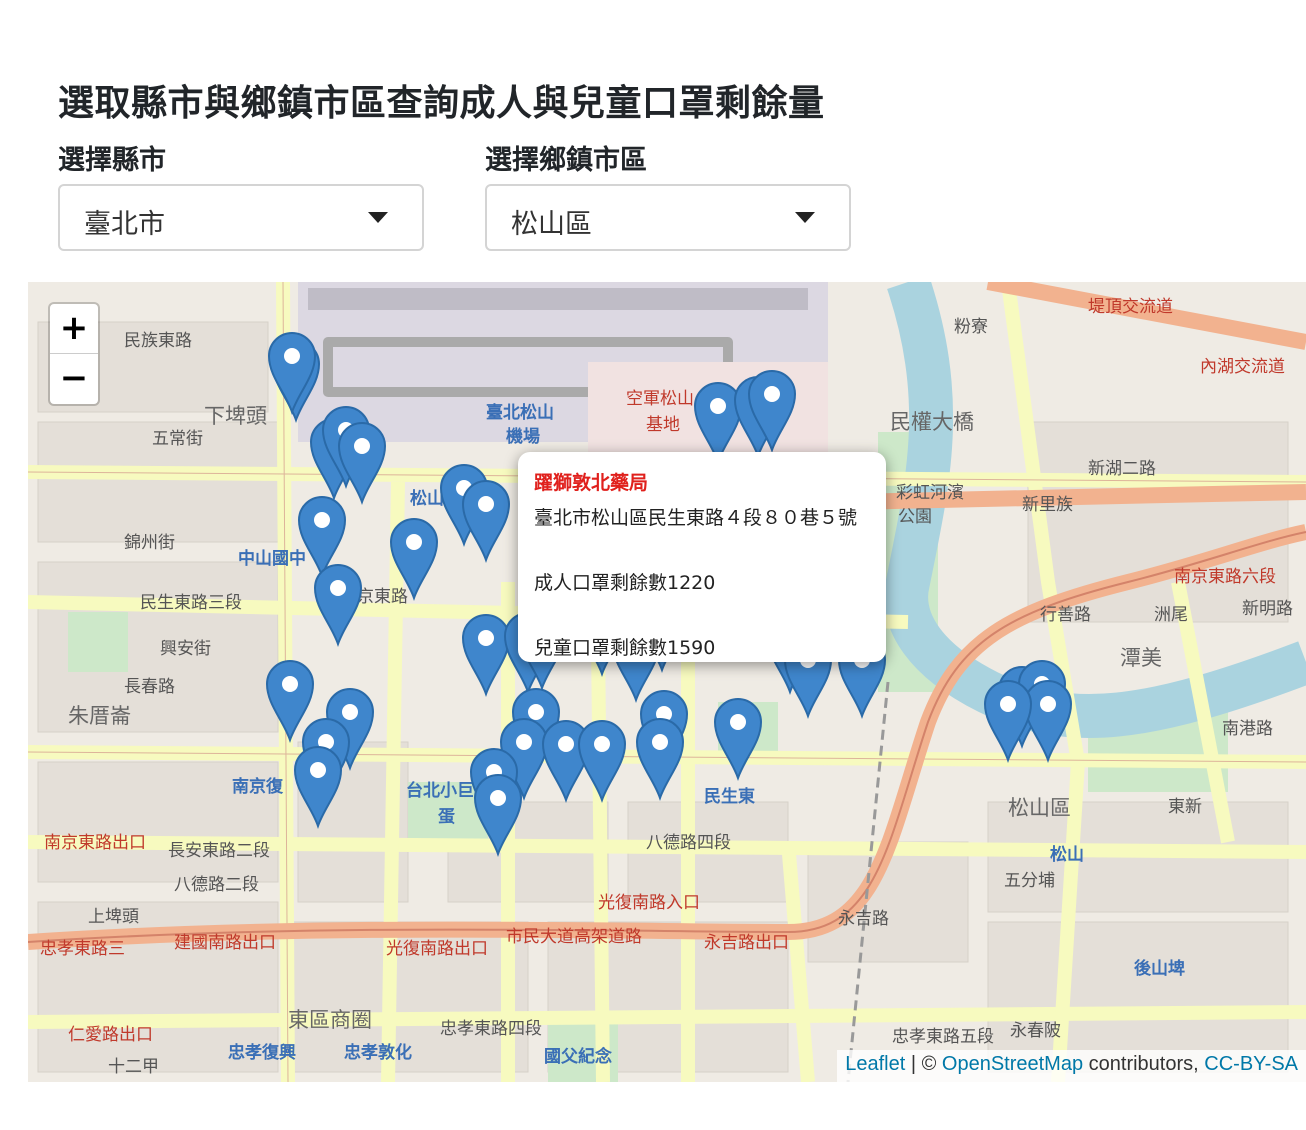 The height and width of the screenshot is (1130, 1306). I want to click on map-label: 堤頂交流道, so click(1130, 307).